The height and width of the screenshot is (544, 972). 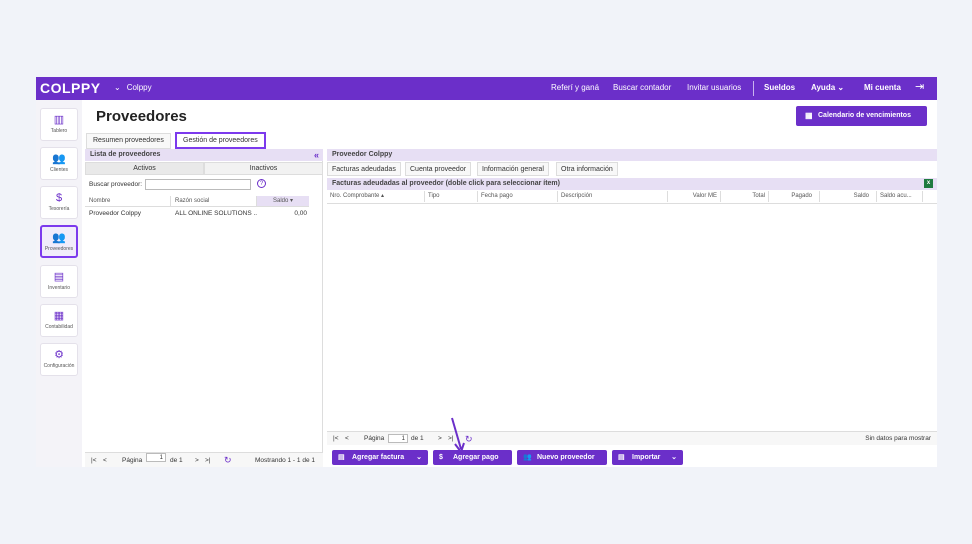 What do you see at coordinates (848, 196) in the screenshot?
I see `column-header-saldo: Saldo` at bounding box center [848, 196].